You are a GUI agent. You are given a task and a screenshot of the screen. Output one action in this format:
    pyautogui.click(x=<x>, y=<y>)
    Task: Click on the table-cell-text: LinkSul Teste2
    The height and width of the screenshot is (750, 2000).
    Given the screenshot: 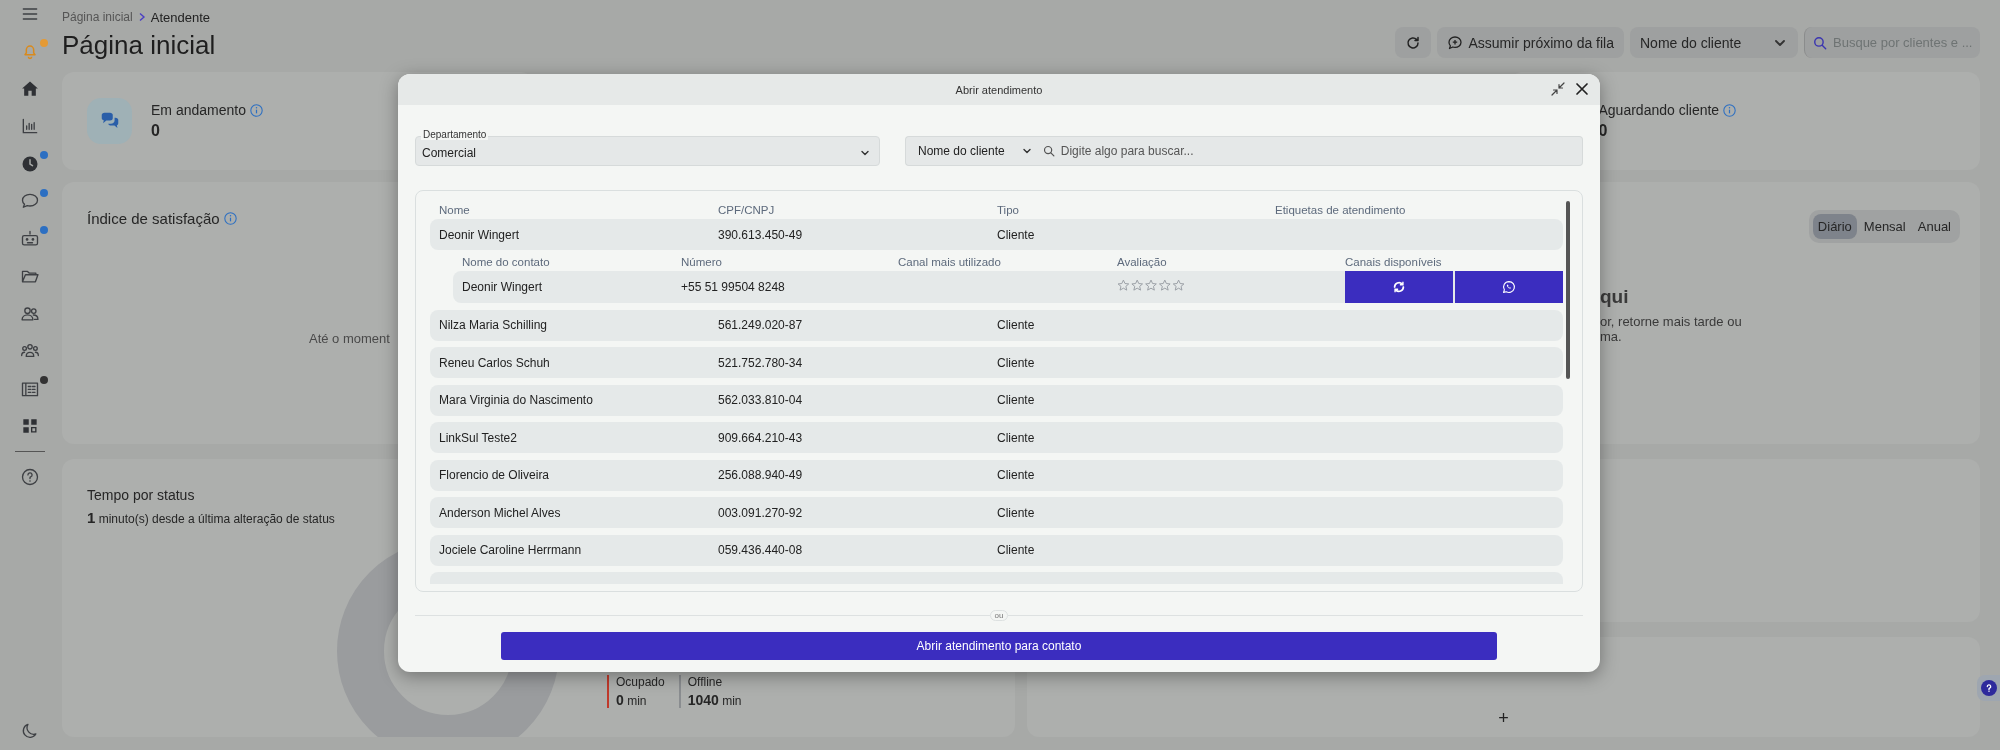 What is the action you would take?
    pyautogui.click(x=478, y=437)
    